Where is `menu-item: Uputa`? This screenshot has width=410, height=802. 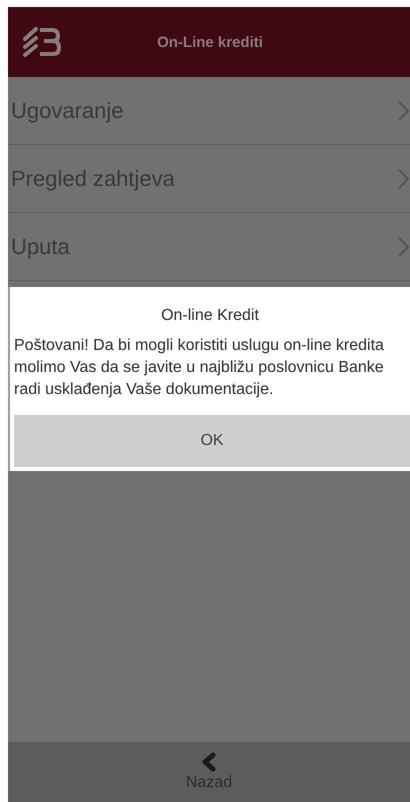
menu-item: Uputa is located at coordinates (209, 247).